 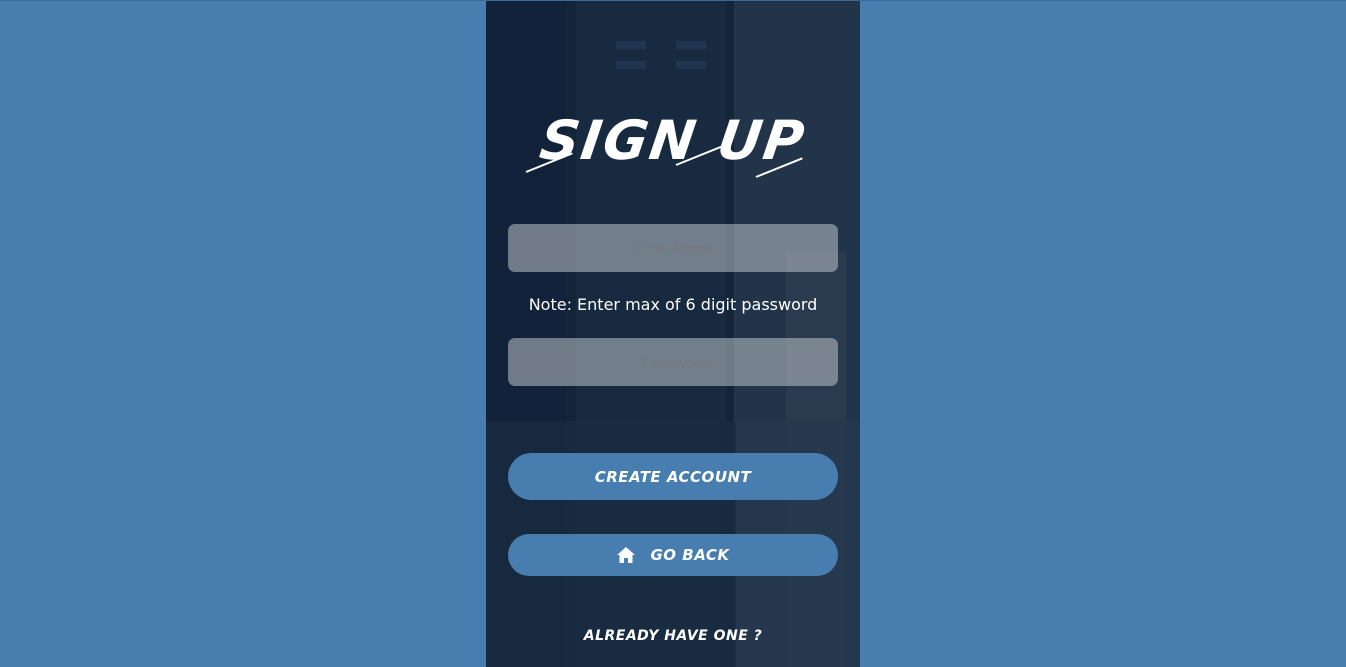 I want to click on password-input, so click(x=675, y=363).